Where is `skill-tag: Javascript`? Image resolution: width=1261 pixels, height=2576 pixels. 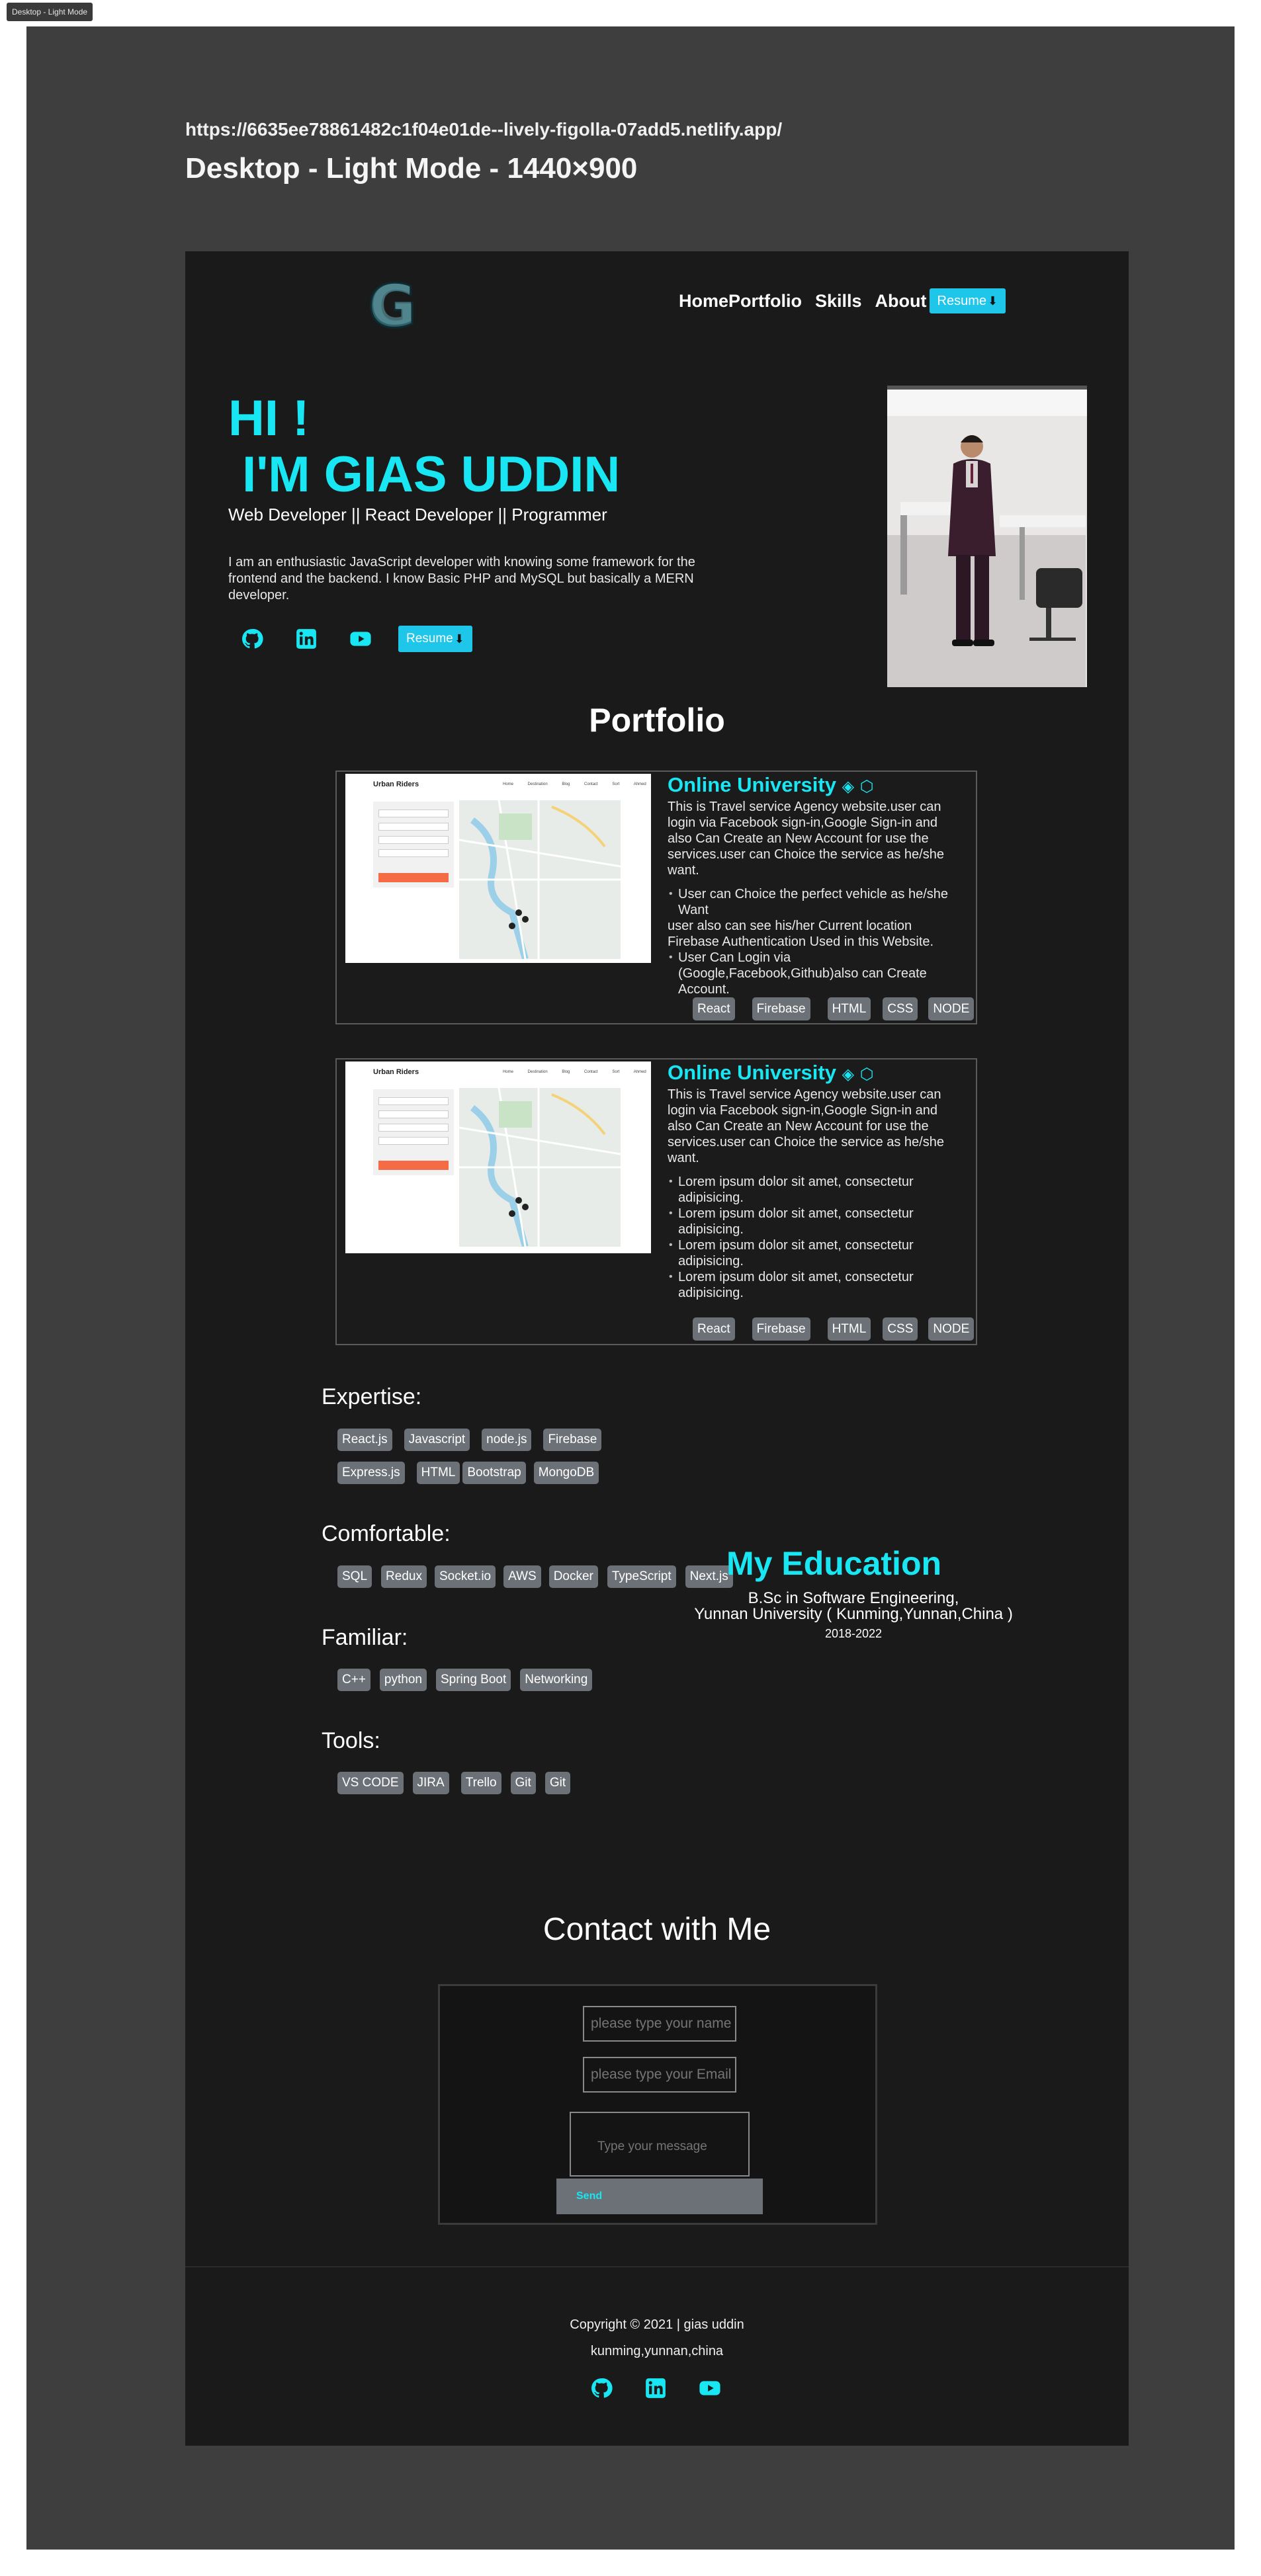 skill-tag: Javascript is located at coordinates (437, 1440).